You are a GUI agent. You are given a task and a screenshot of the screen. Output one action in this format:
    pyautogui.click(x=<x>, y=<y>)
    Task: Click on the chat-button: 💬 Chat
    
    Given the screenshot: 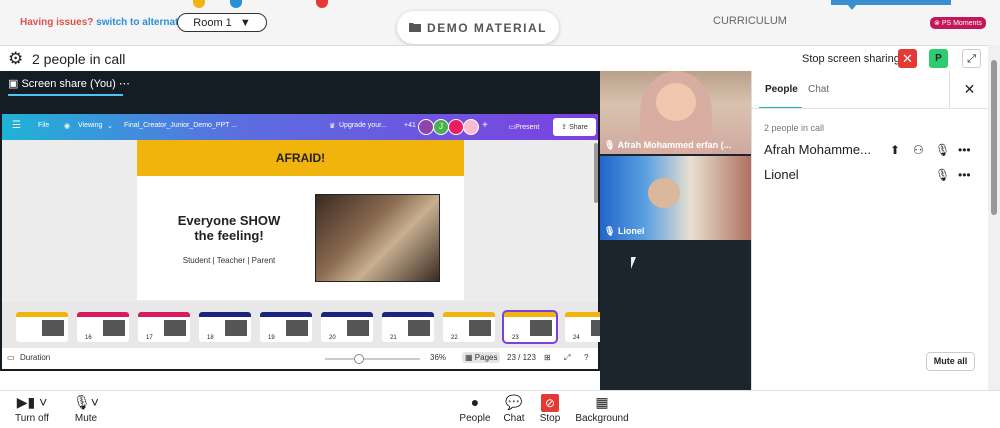 What is the action you would take?
    pyautogui.click(x=514, y=407)
    